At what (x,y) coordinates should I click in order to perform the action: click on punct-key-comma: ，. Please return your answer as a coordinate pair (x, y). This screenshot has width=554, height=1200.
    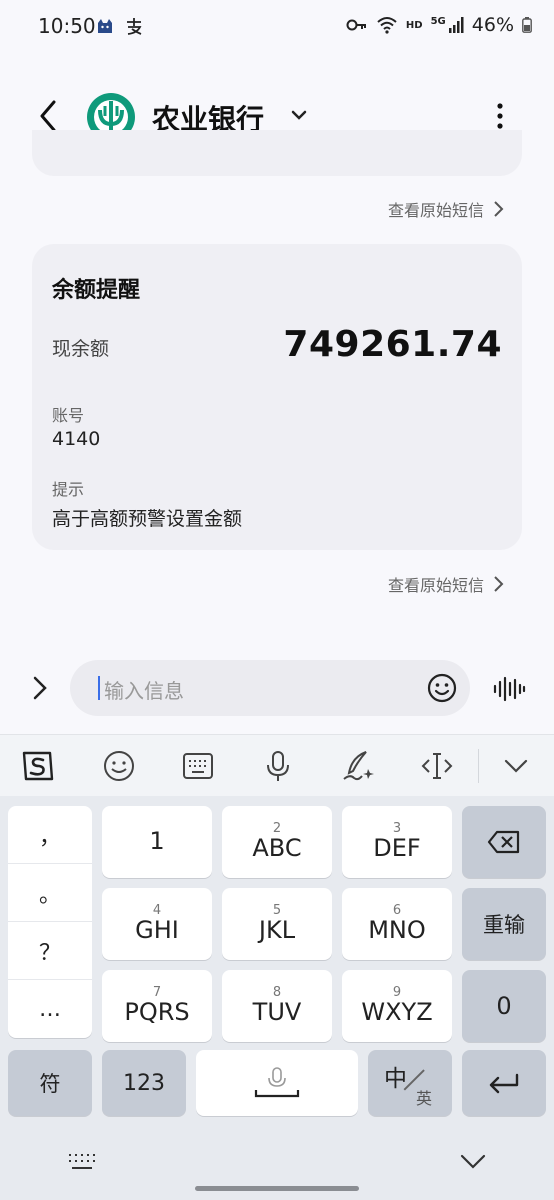
    Looking at the image, I should click on (50, 835).